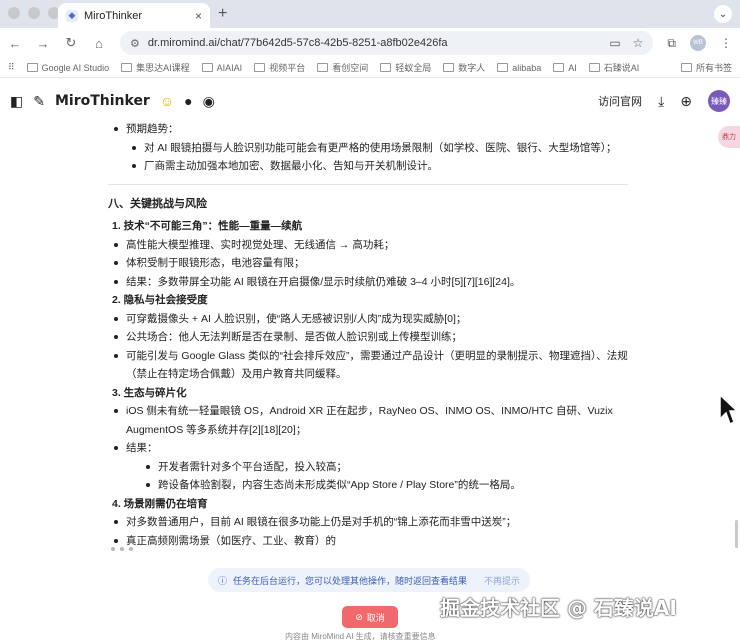 This screenshot has width=740, height=640. What do you see at coordinates (723, 14) in the screenshot?
I see `tab-search-chevron-icon: ⌄` at bounding box center [723, 14].